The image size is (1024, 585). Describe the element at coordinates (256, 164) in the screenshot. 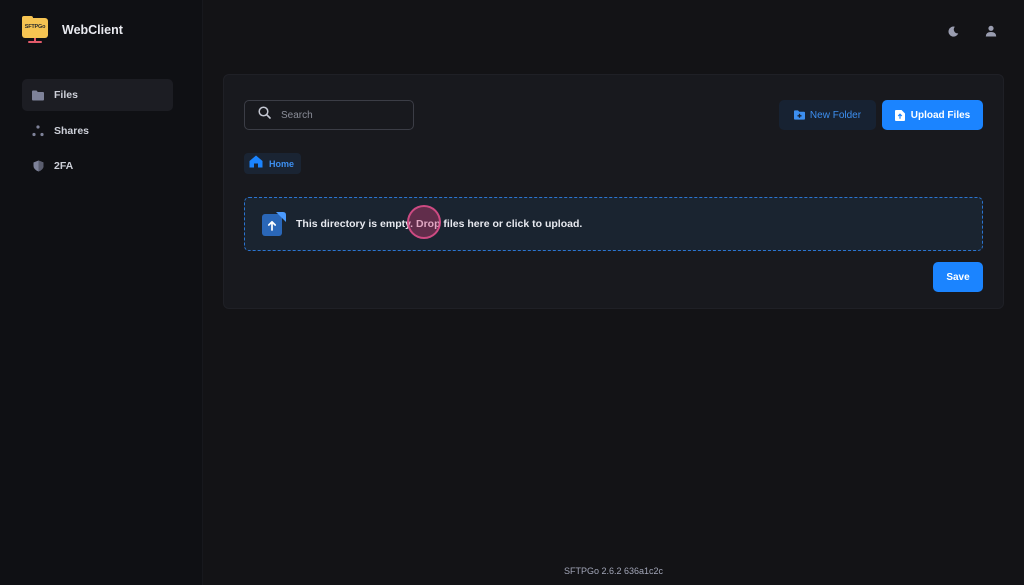

I see `home-icon` at that location.